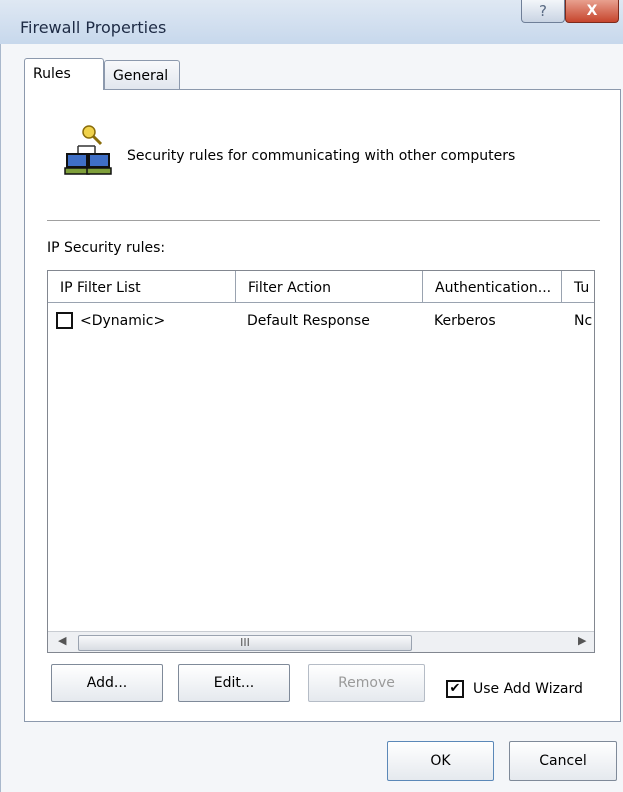  I want to click on cancel-button: Cancel, so click(563, 761).